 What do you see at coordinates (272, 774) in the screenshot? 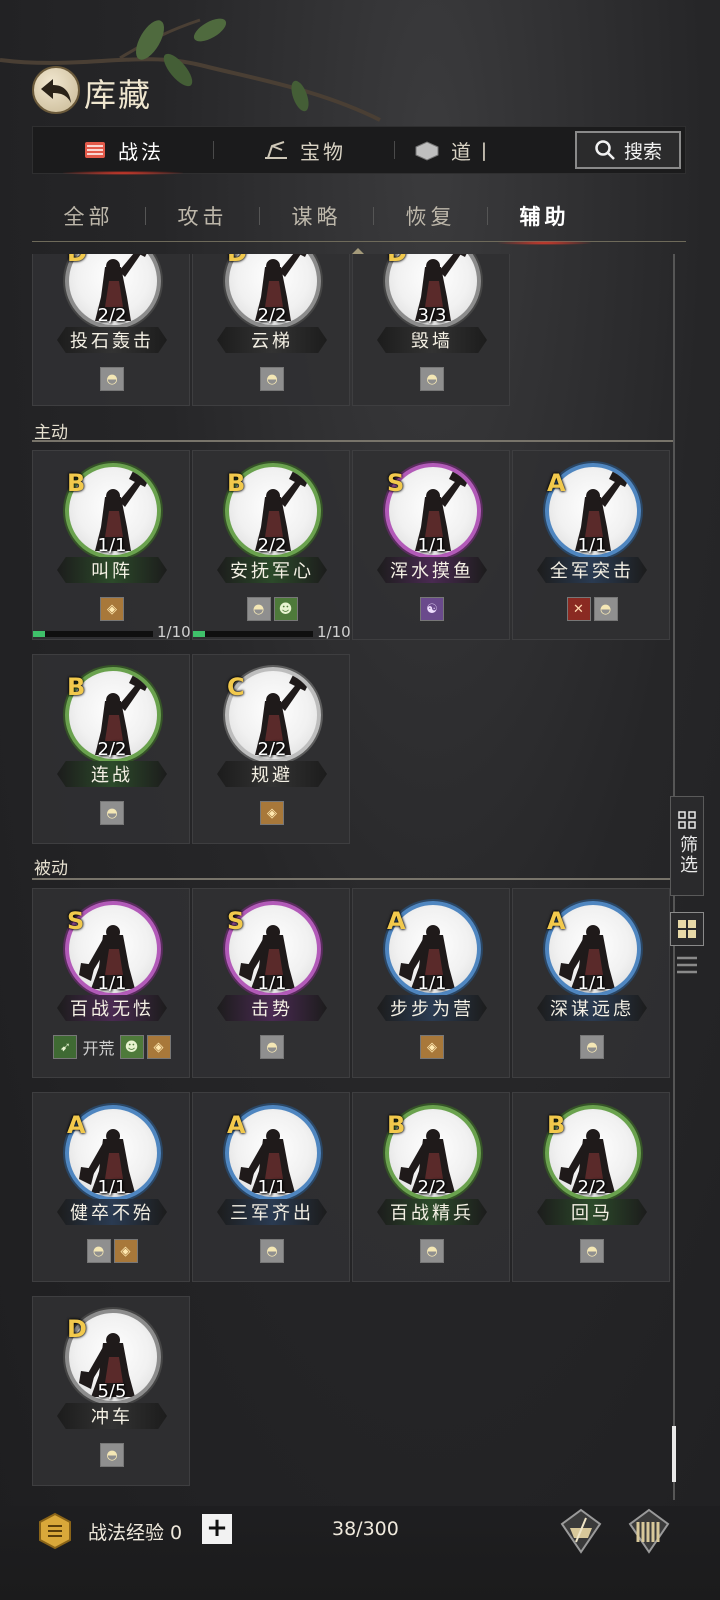
I see `tactic-name: 规避` at bounding box center [272, 774].